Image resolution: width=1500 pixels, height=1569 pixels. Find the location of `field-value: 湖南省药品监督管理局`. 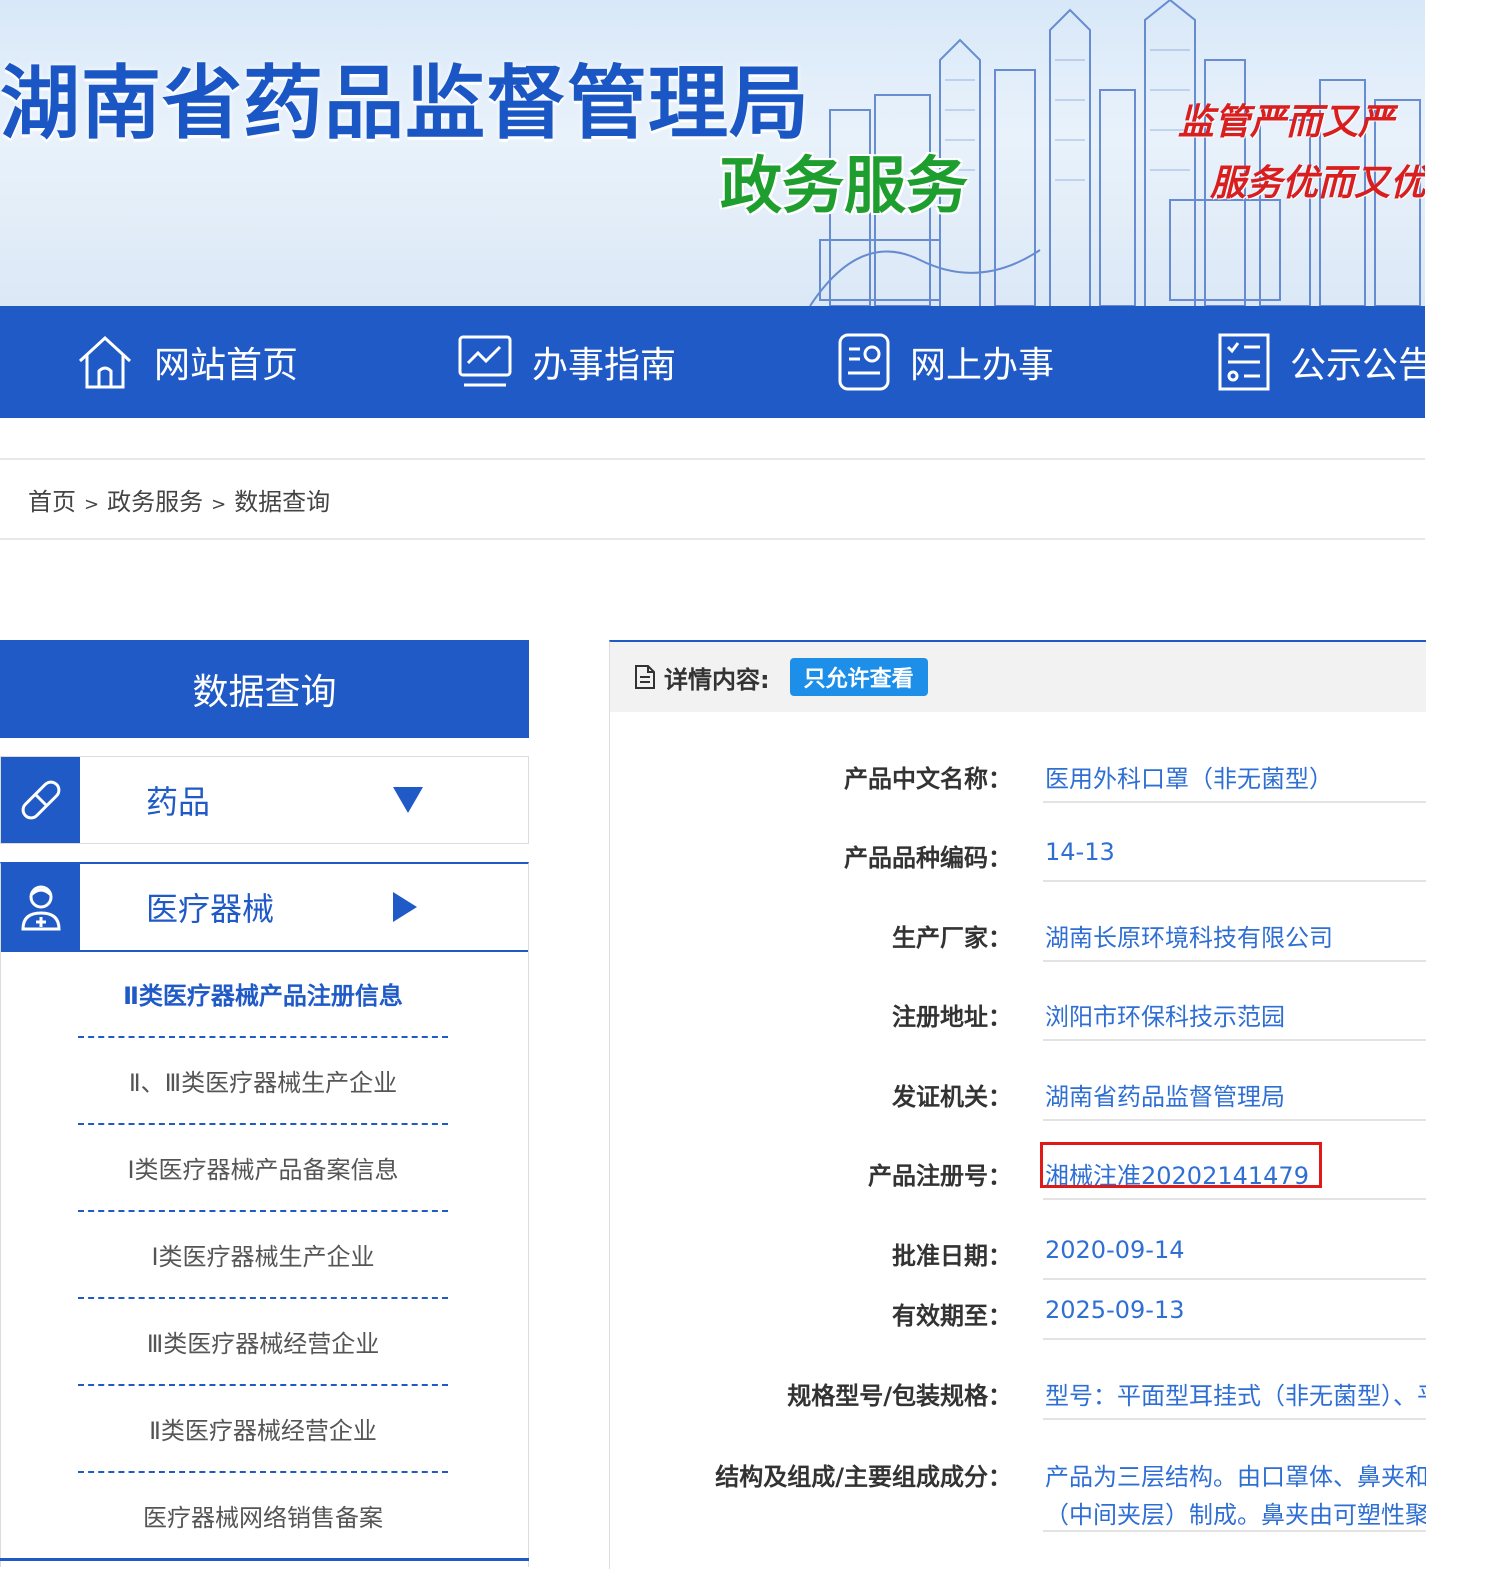

field-value: 湖南省药品监督管理局 is located at coordinates (1165, 1097).